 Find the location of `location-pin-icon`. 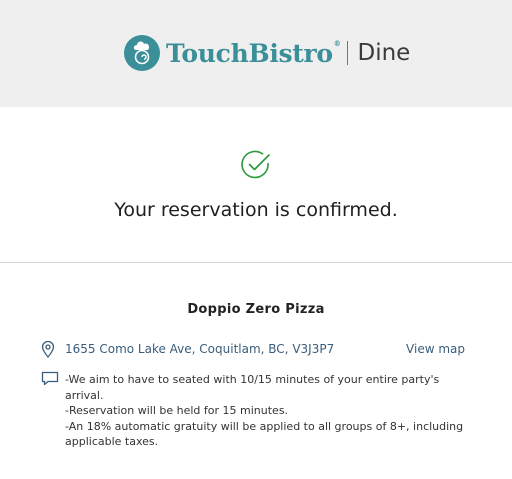

location-pin-icon is located at coordinates (48, 349).